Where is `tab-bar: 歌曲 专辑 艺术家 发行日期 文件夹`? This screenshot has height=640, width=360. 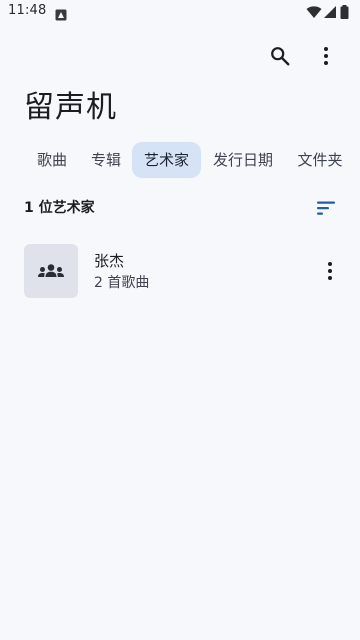
tab-bar: 歌曲 专辑 艺术家 发行日期 文件夹 is located at coordinates (180, 160).